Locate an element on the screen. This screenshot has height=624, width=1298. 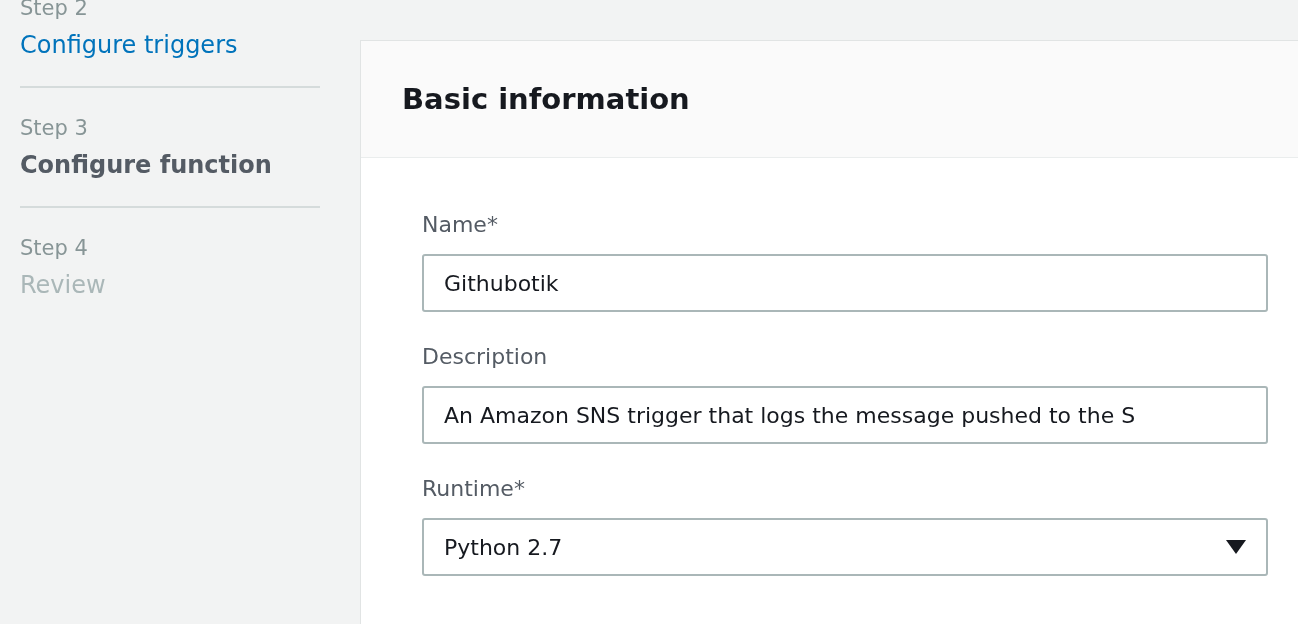
step-number: Step 4 is located at coordinates (54, 248).